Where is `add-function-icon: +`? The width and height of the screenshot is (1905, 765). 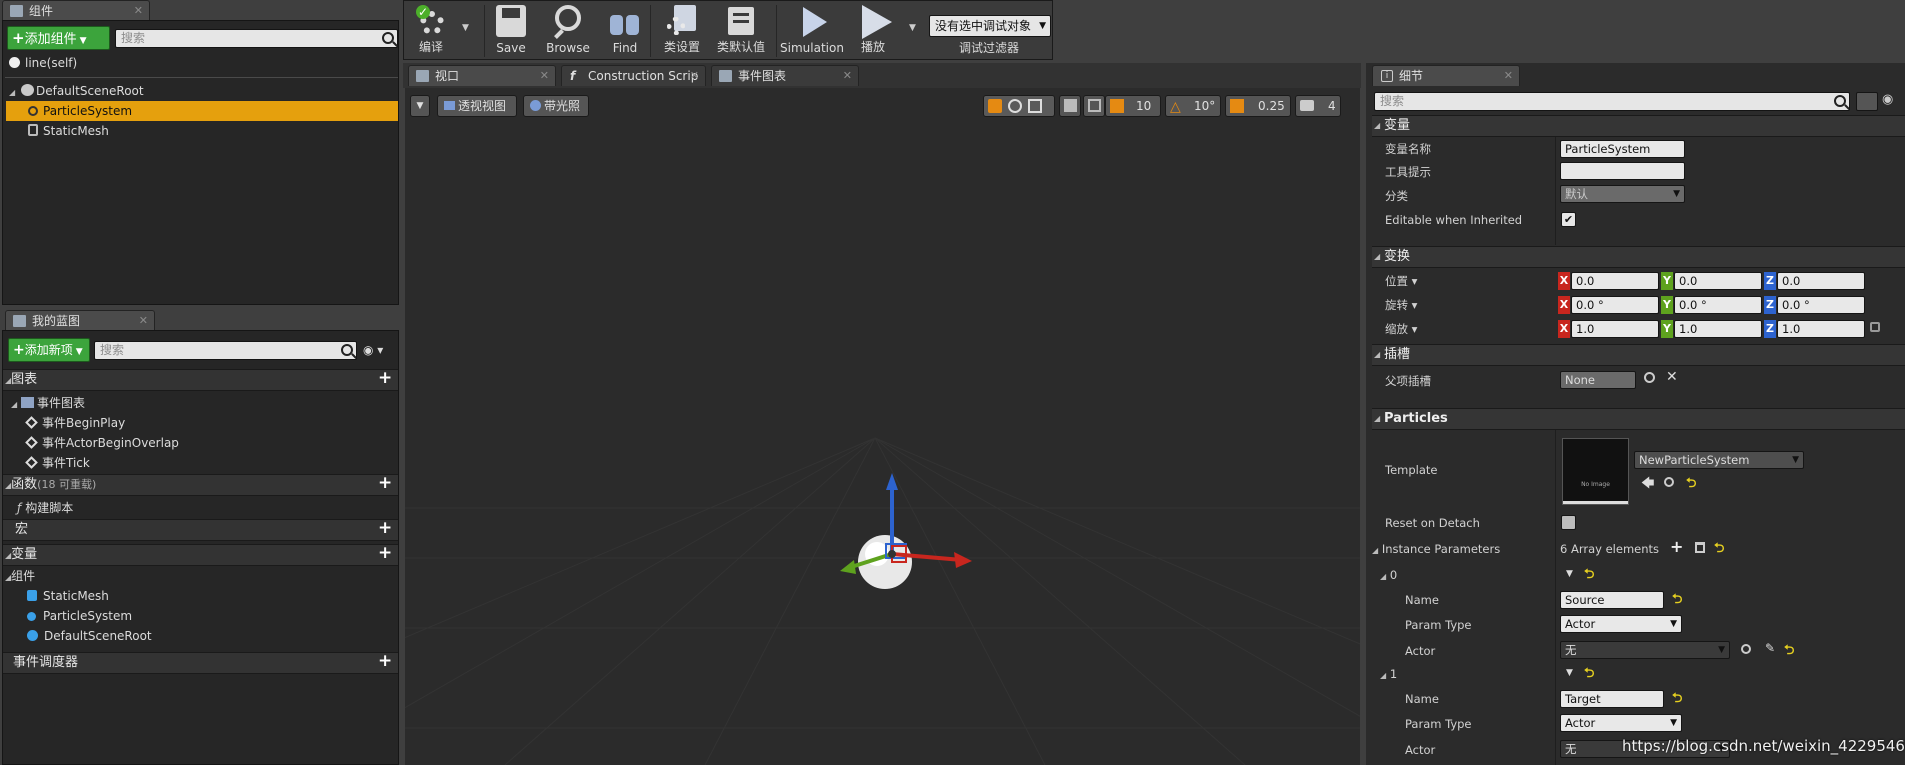 add-function-icon: + is located at coordinates (385, 483).